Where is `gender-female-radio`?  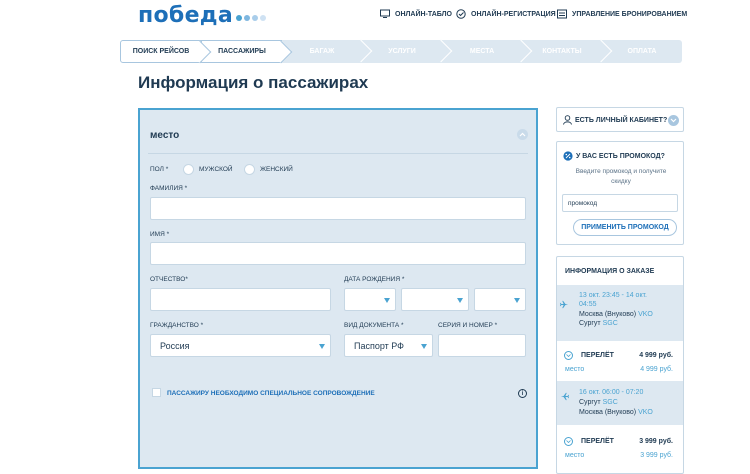 gender-female-radio is located at coordinates (249, 169).